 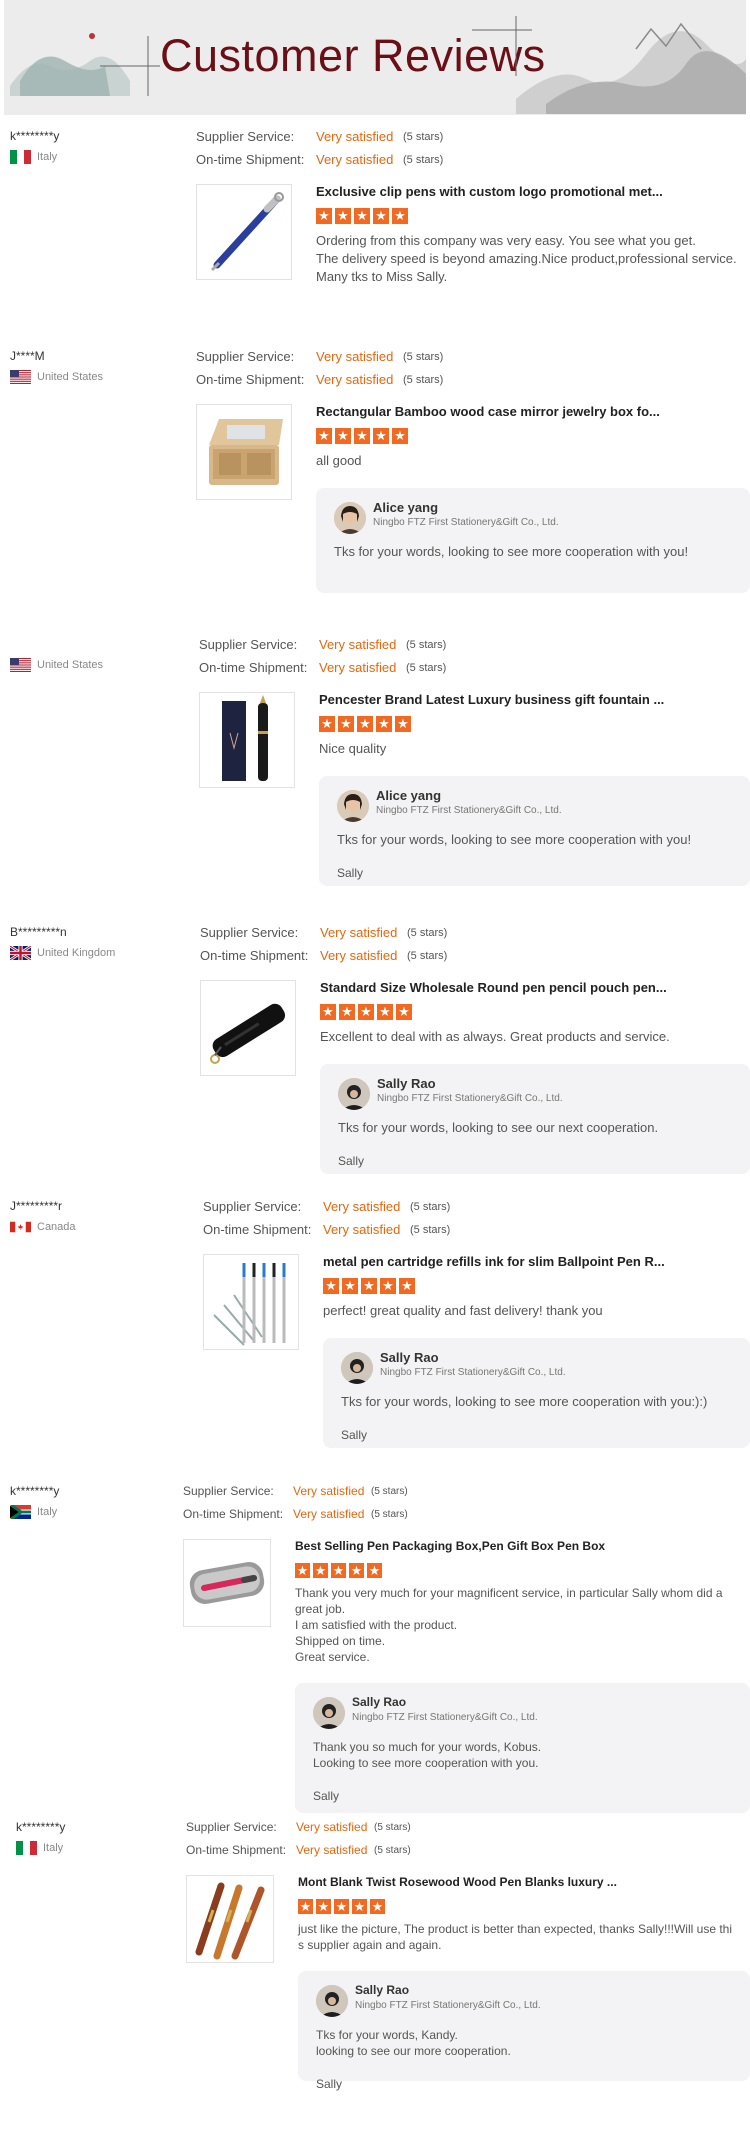 What do you see at coordinates (43, 1227) in the screenshot?
I see `reviewer-country: Canada` at bounding box center [43, 1227].